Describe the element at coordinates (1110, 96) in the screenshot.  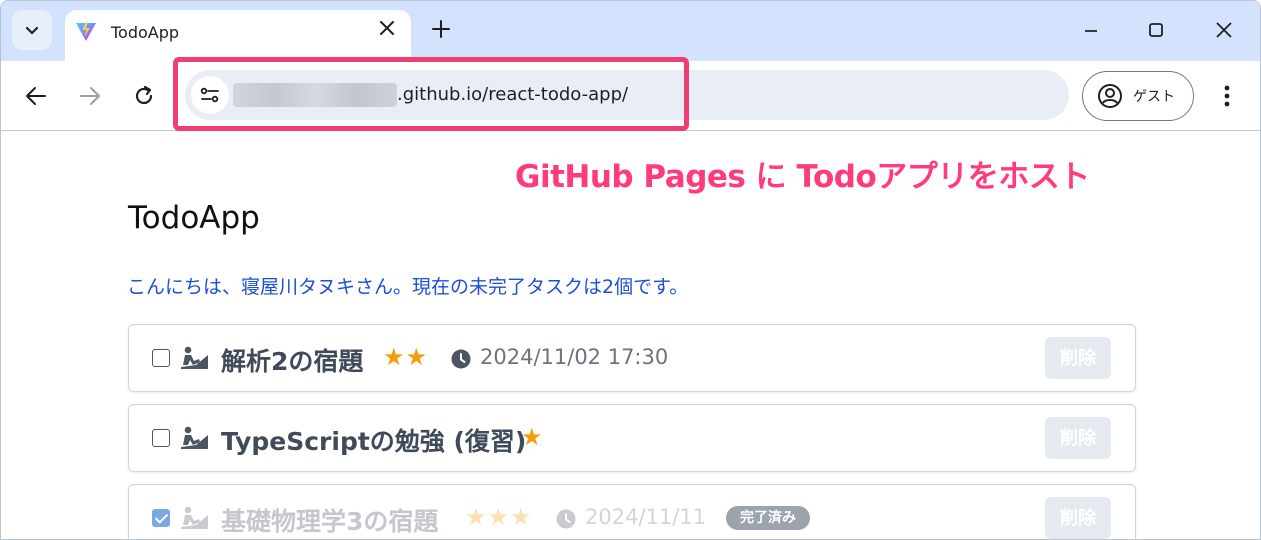
I see `account-icon` at that location.